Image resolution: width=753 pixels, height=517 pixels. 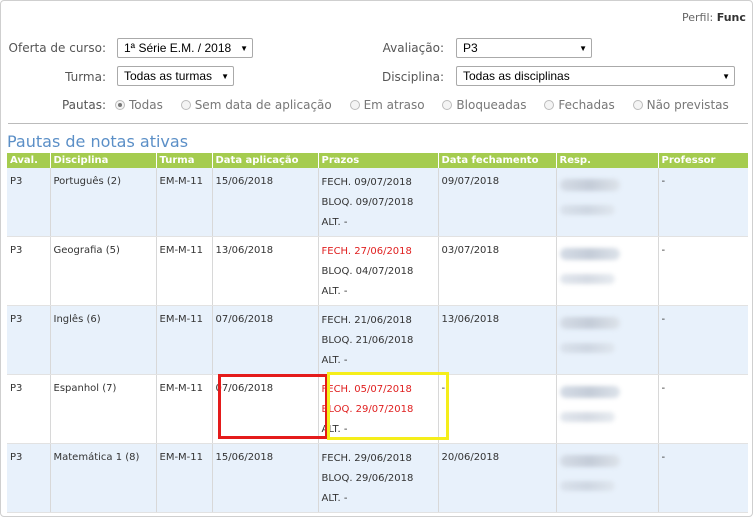 I want to click on radio-label: Todas, so click(x=146, y=105).